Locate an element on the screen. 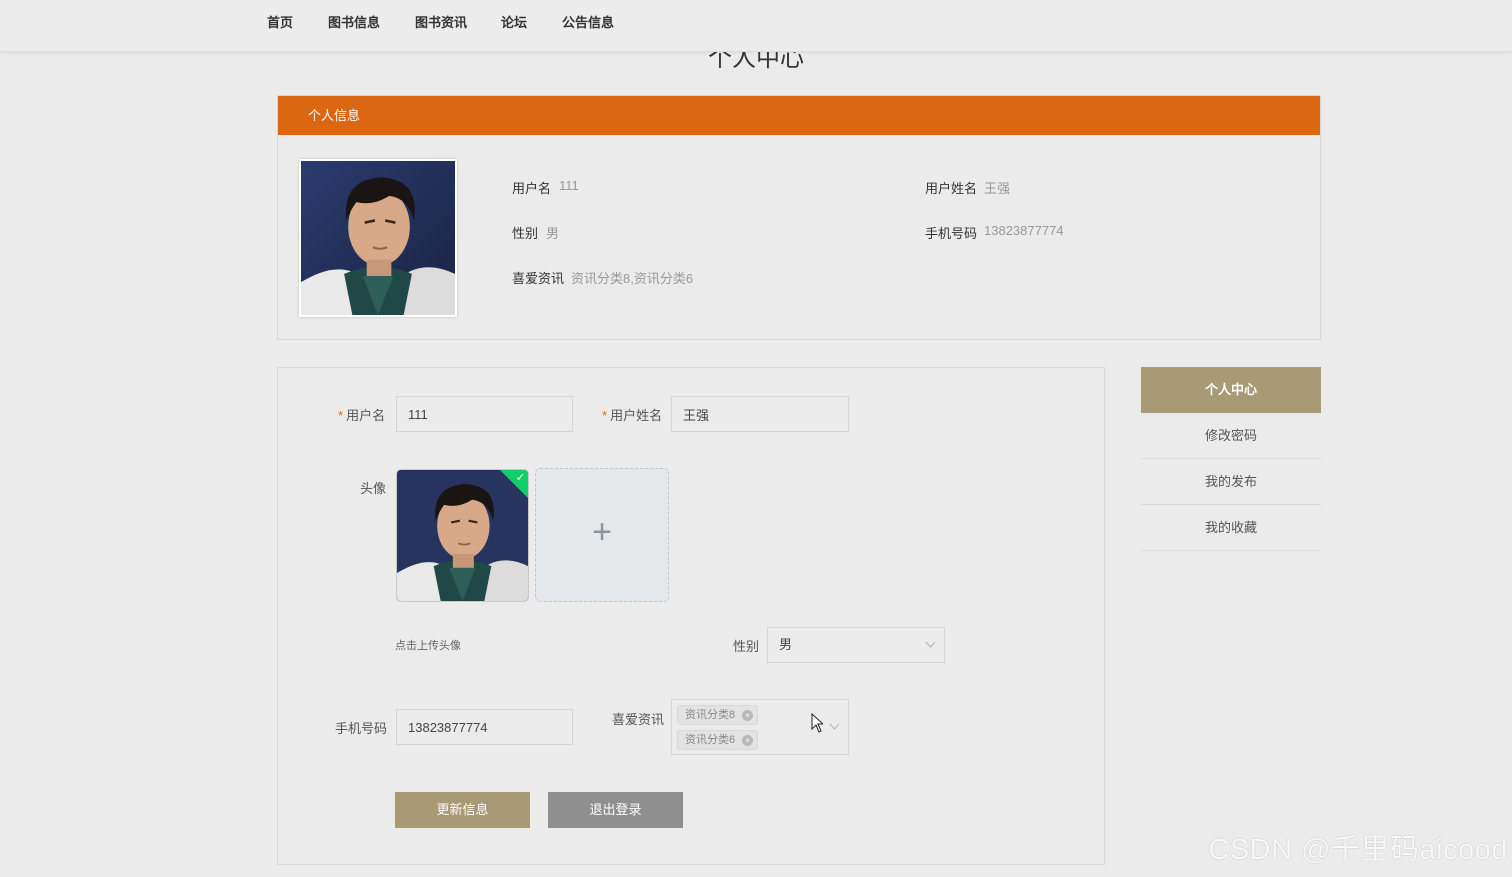 The height and width of the screenshot is (877, 1512). favorite-field-label: 喜爱资讯 is located at coordinates (638, 719).